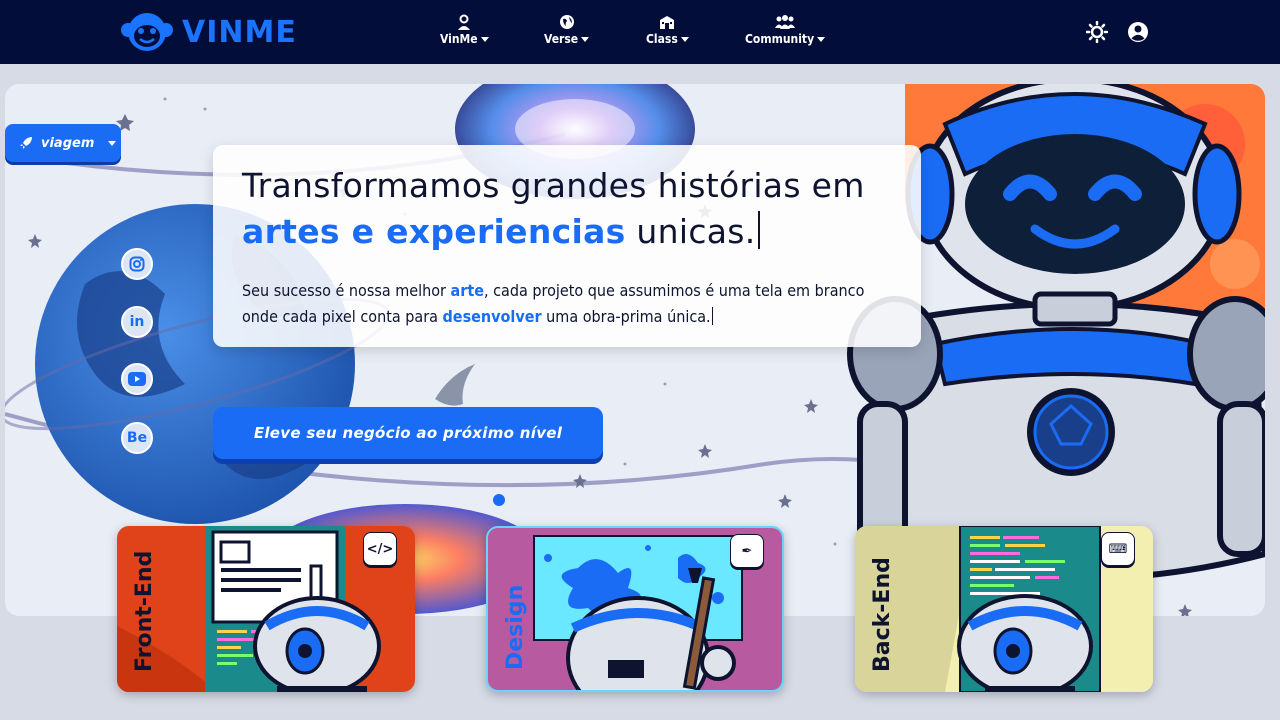 The height and width of the screenshot is (720, 1280). I want to click on nav-label-vinme: VinMe, so click(459, 39).